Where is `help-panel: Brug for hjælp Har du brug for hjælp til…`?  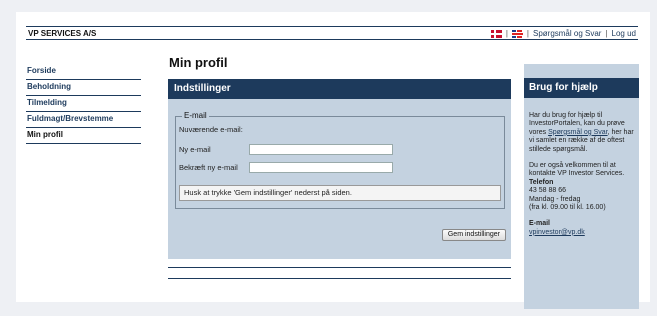
help-panel: Brug for hjælp Har du brug for hjælp til… is located at coordinates (581, 186).